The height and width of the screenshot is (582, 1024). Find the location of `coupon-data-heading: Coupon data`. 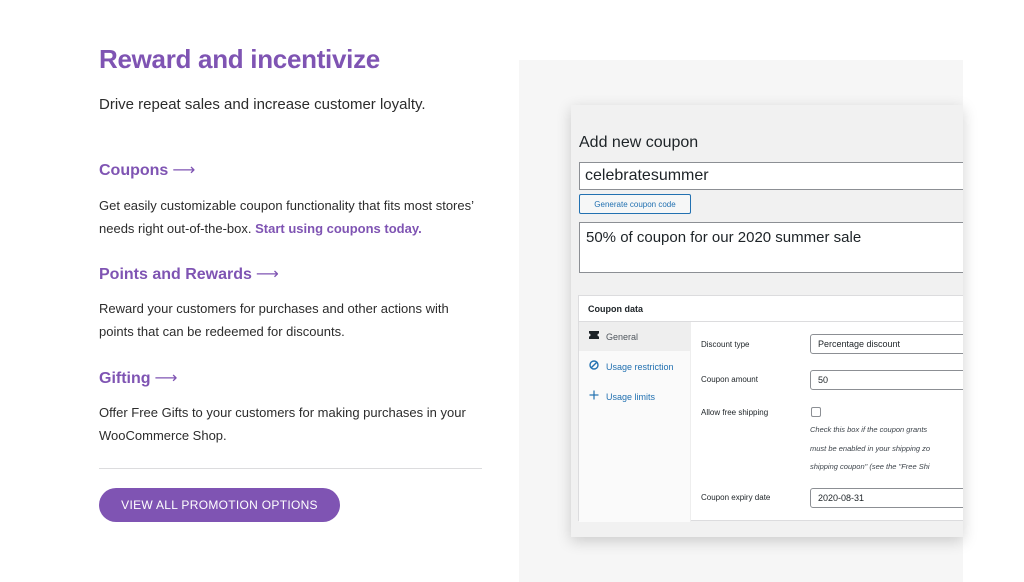

coupon-data-heading: Coupon data is located at coordinates (771, 309).